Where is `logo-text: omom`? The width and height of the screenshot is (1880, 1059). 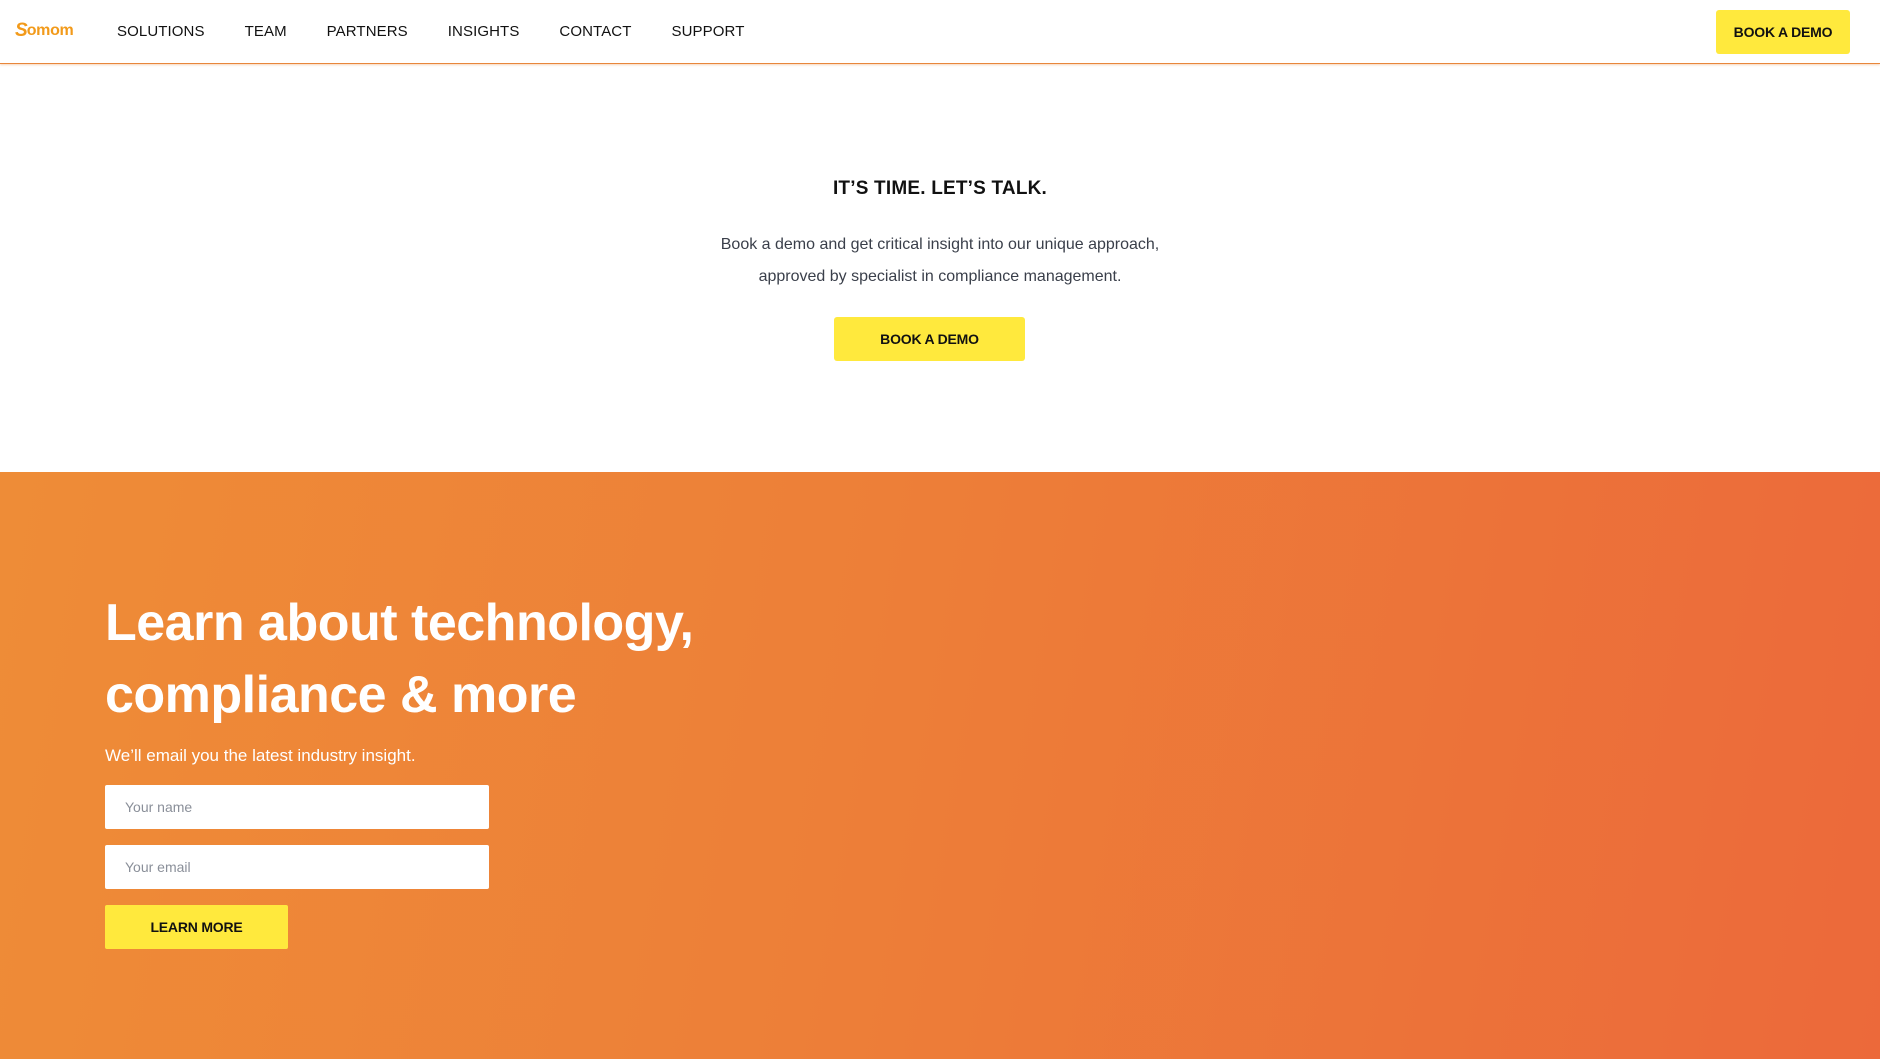
logo-text: omom is located at coordinates (50, 30).